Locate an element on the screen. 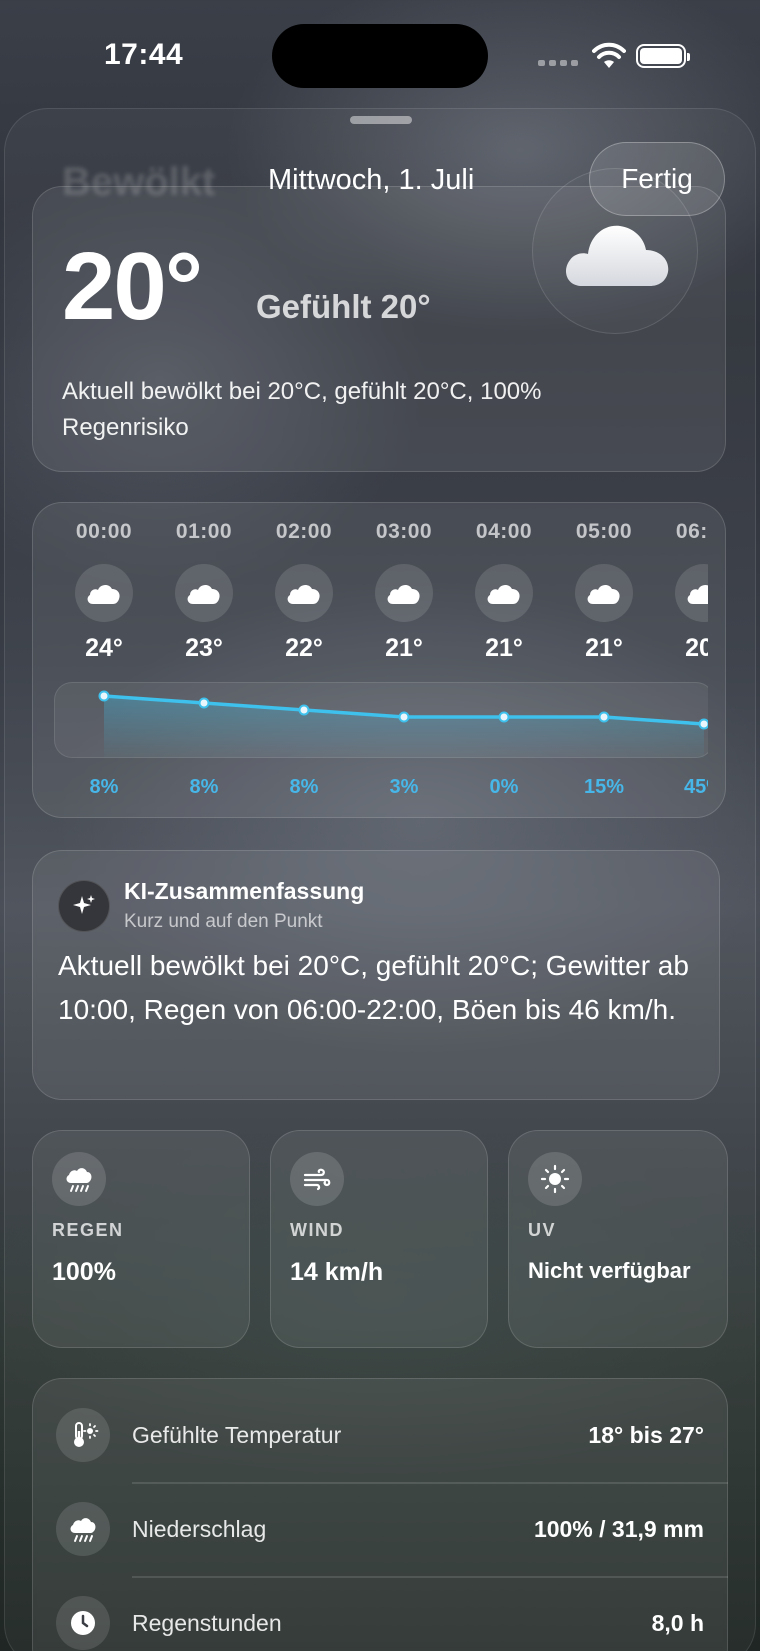 The height and width of the screenshot is (1651, 760). hourly-item: 00:00 24° 8% is located at coordinates (104, 659).